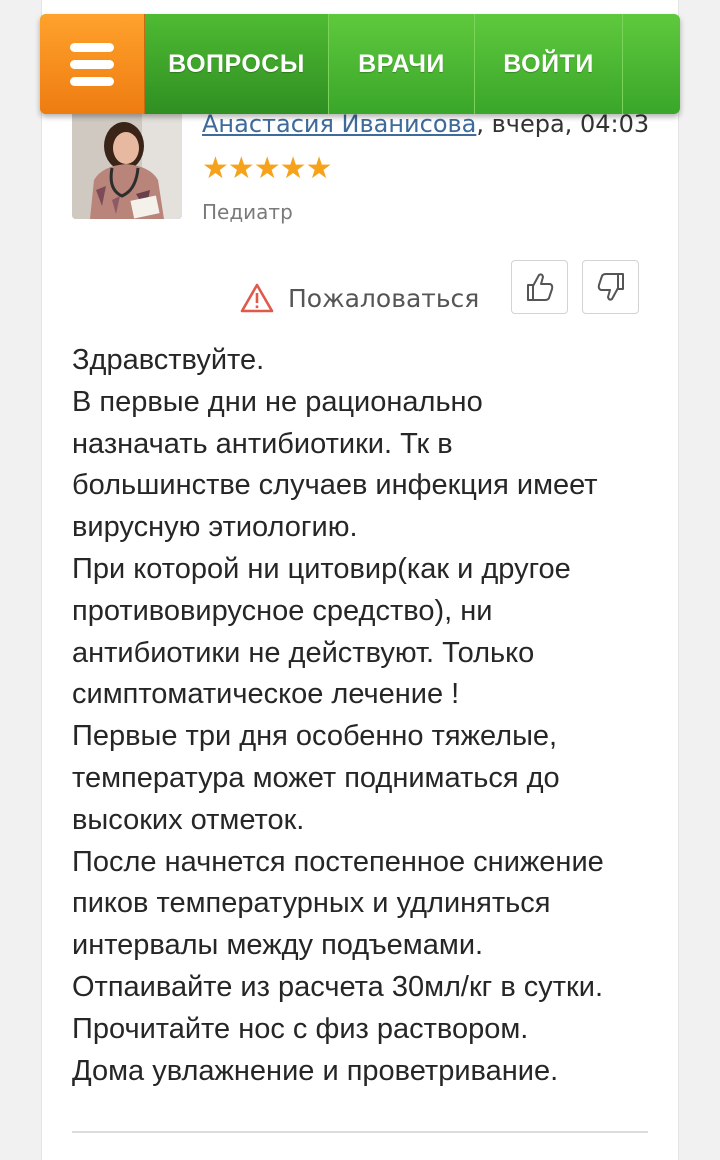  I want to click on answer-line: Первые три дня особенно тяжелые,, so click(315, 736).